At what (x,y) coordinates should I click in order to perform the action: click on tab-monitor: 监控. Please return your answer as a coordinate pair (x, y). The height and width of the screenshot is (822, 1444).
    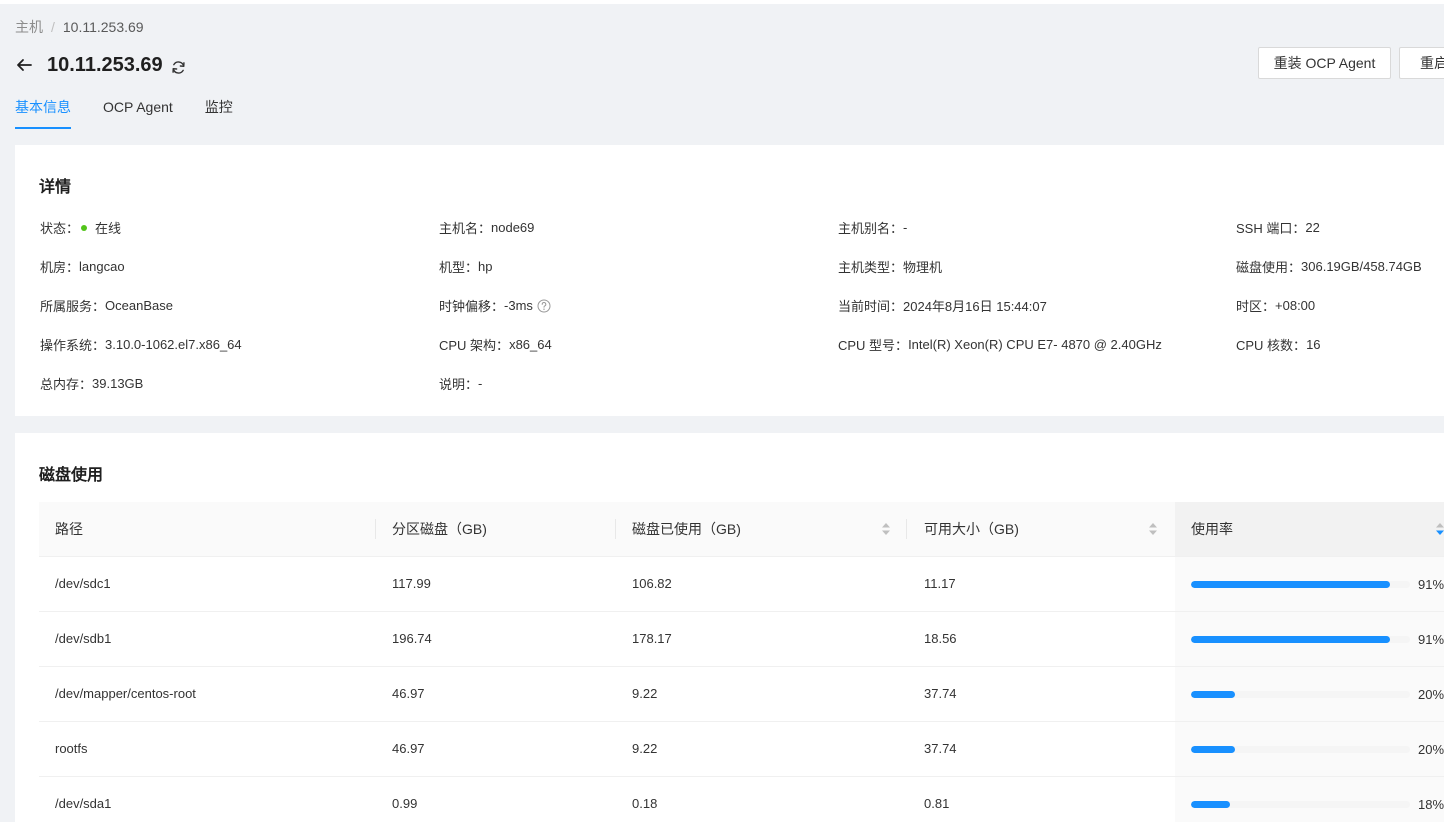
    Looking at the image, I should click on (219, 111).